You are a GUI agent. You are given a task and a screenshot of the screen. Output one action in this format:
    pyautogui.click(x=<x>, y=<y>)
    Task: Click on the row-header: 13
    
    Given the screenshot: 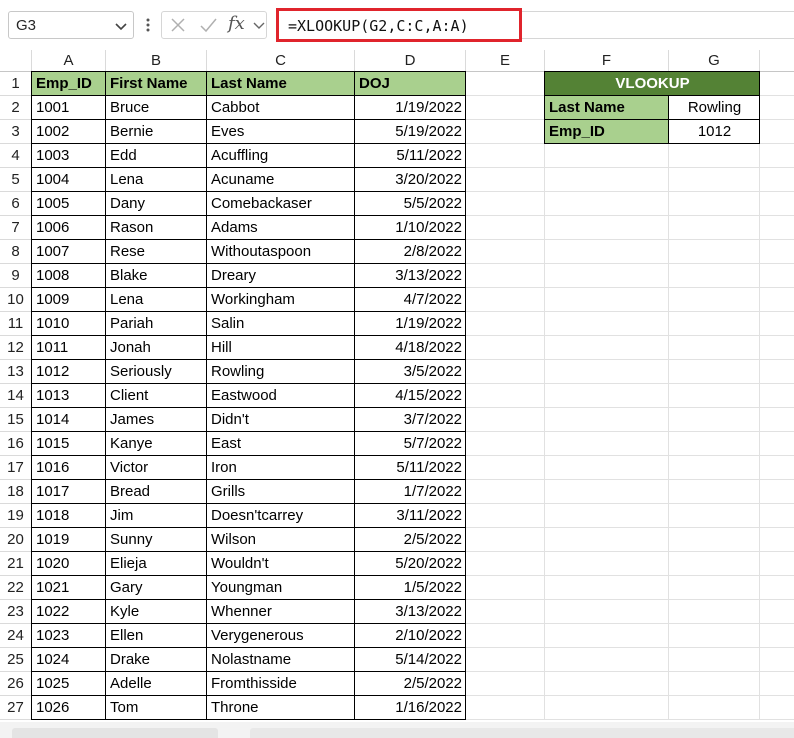 What is the action you would take?
    pyautogui.click(x=16, y=372)
    